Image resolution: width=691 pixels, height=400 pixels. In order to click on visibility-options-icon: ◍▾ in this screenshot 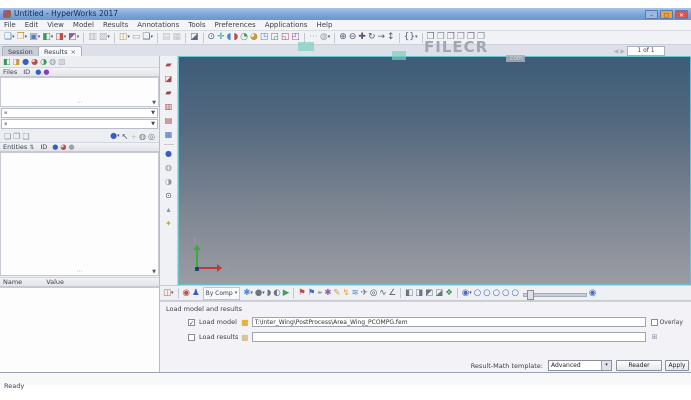, I will do `click(325, 37)`.